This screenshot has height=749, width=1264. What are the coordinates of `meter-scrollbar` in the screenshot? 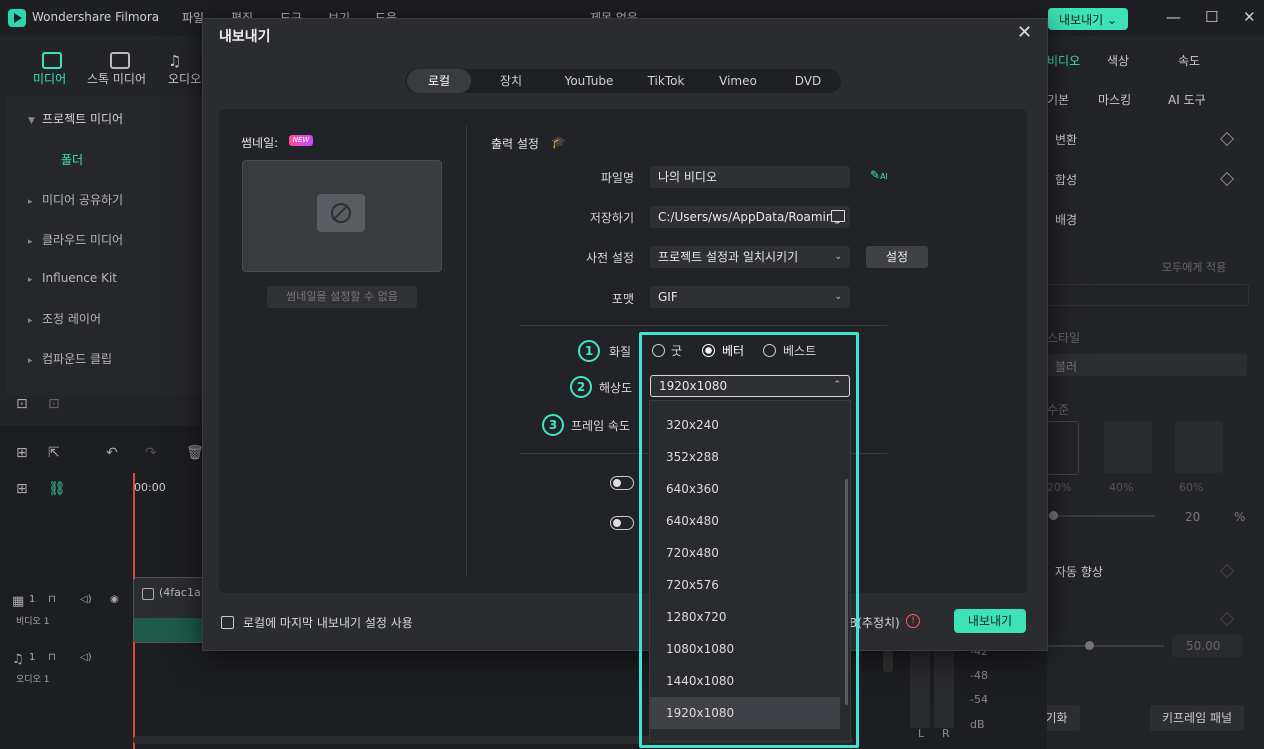 It's located at (888, 660).